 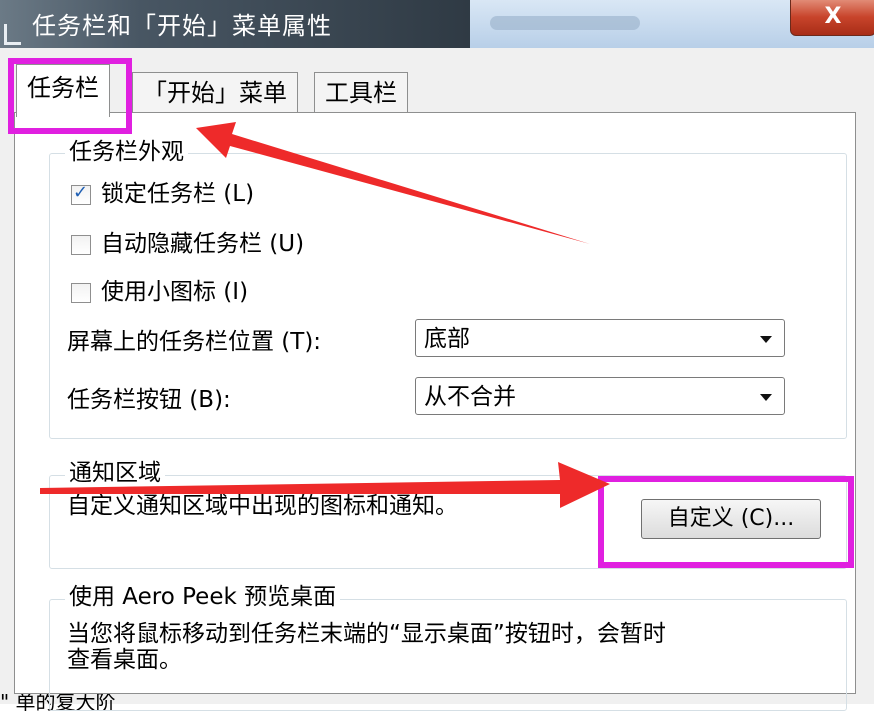 I want to click on small-icons-label: 使用小图标 (I), so click(x=174, y=292).